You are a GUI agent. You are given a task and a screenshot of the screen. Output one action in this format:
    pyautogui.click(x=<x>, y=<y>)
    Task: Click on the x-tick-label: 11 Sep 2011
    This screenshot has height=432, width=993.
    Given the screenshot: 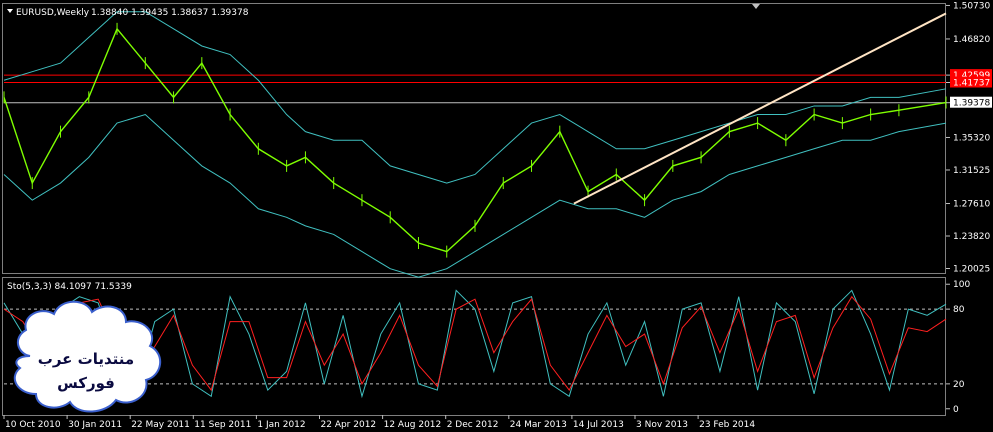 What is the action you would take?
    pyautogui.click(x=222, y=425)
    